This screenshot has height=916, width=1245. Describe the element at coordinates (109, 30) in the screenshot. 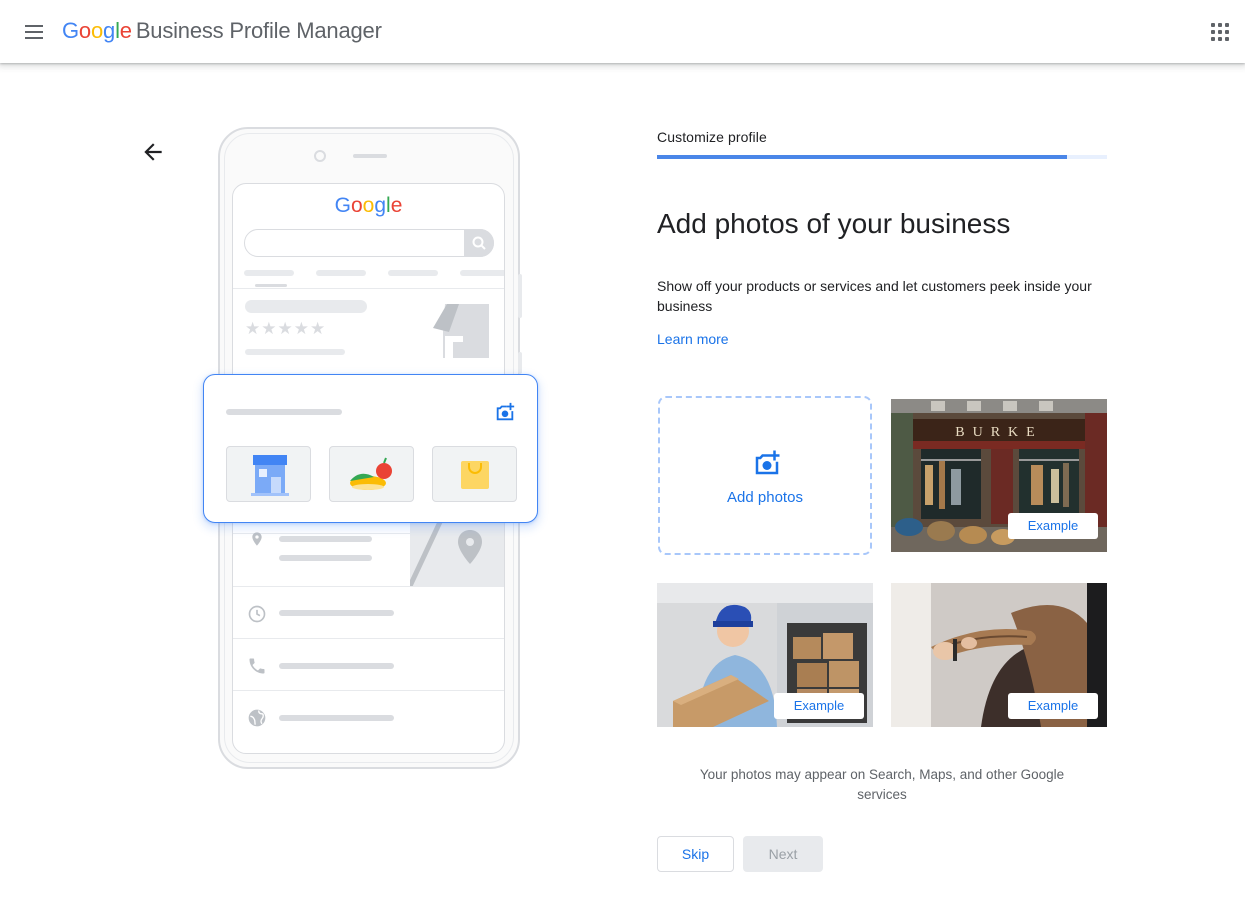

I see `logo-letter: g` at that location.